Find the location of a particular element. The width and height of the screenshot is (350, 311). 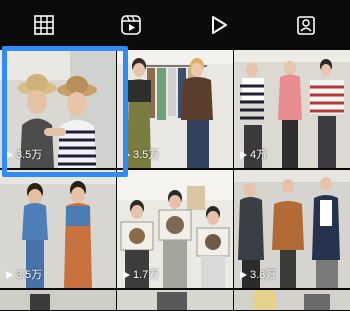

tagged-person-icon is located at coordinates (306, 25).